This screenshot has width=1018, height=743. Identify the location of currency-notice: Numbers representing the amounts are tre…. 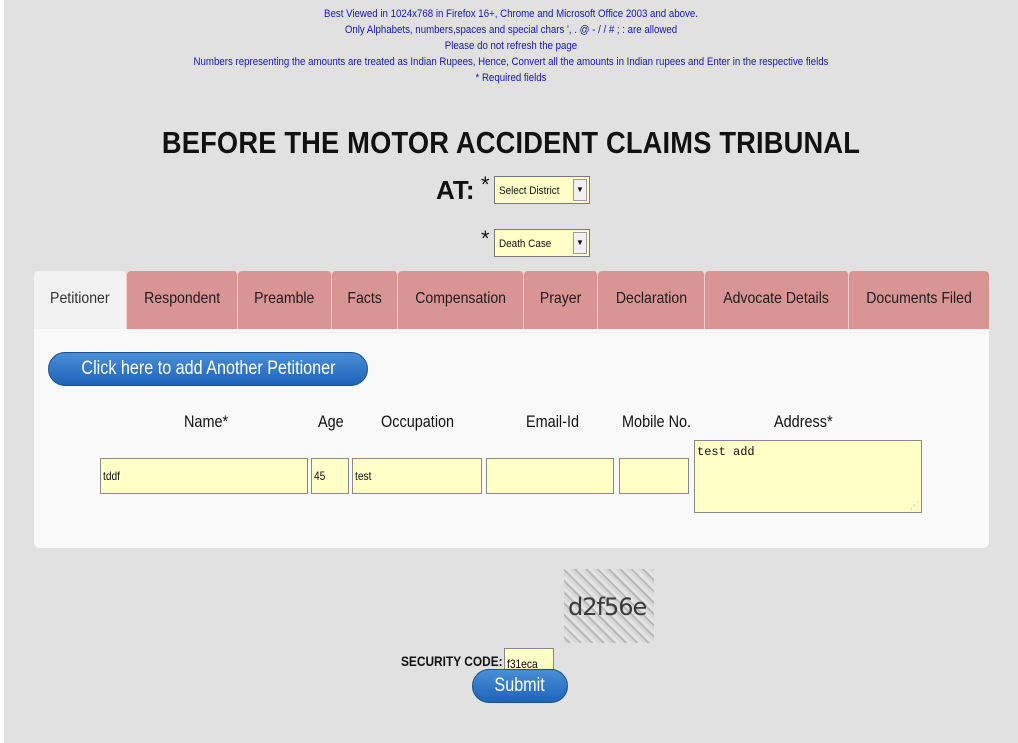
(511, 62).